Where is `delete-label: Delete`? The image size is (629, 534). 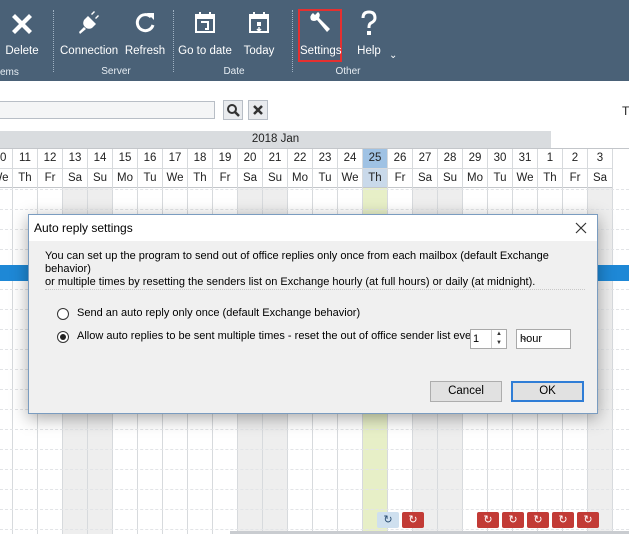
delete-label: Delete is located at coordinates (22, 51).